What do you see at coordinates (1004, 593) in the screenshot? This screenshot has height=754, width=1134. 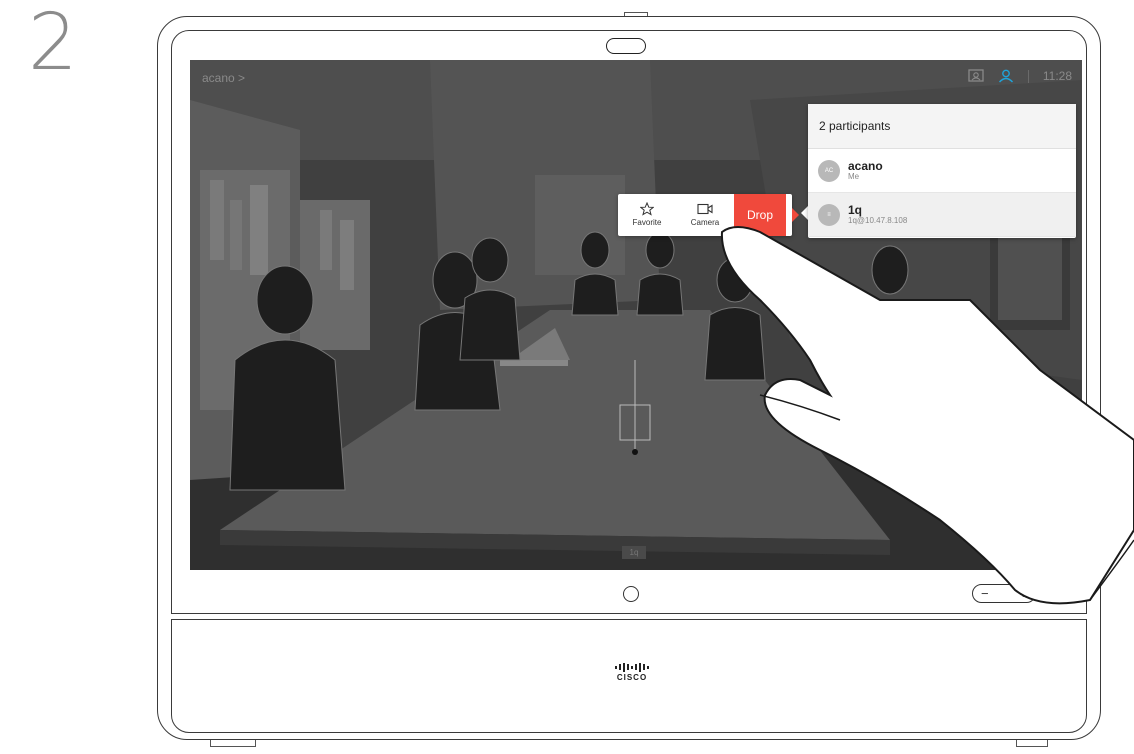 I see `volume-control: − +` at bounding box center [1004, 593].